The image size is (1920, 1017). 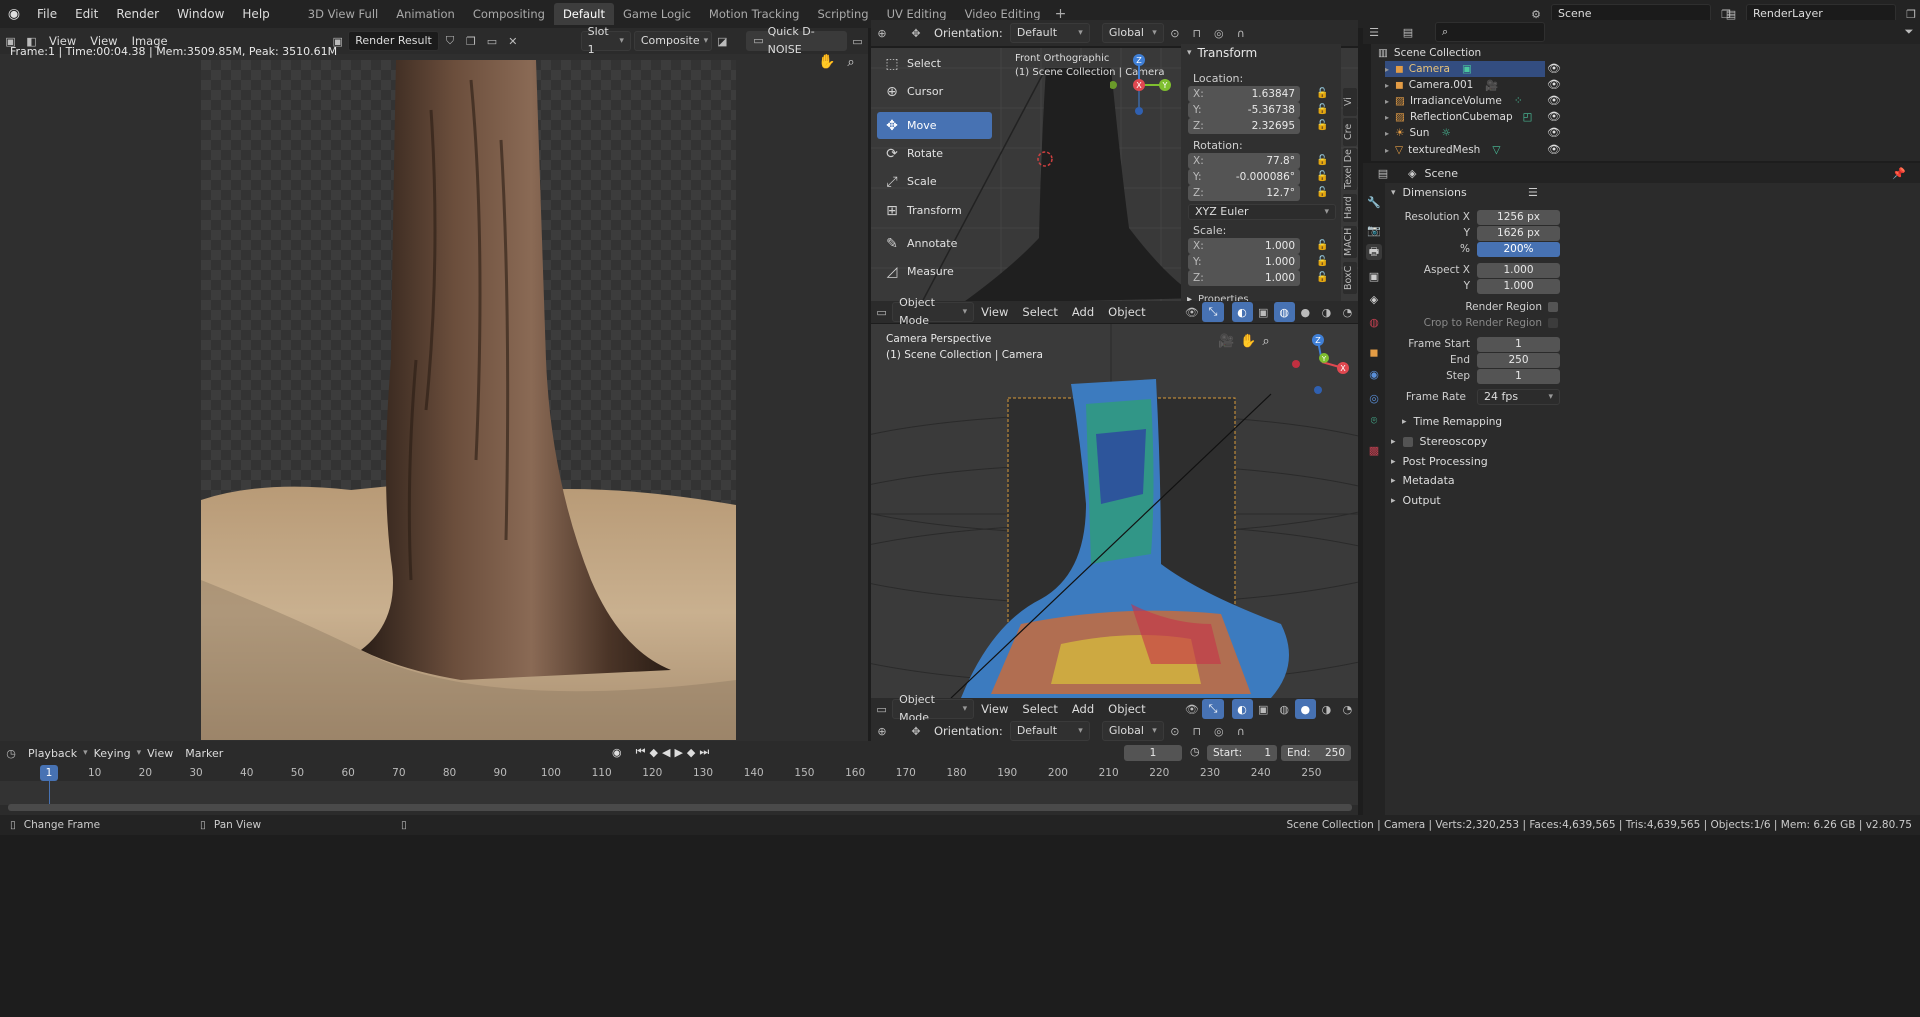 I want to click on menu-file: File, so click(x=47, y=14).